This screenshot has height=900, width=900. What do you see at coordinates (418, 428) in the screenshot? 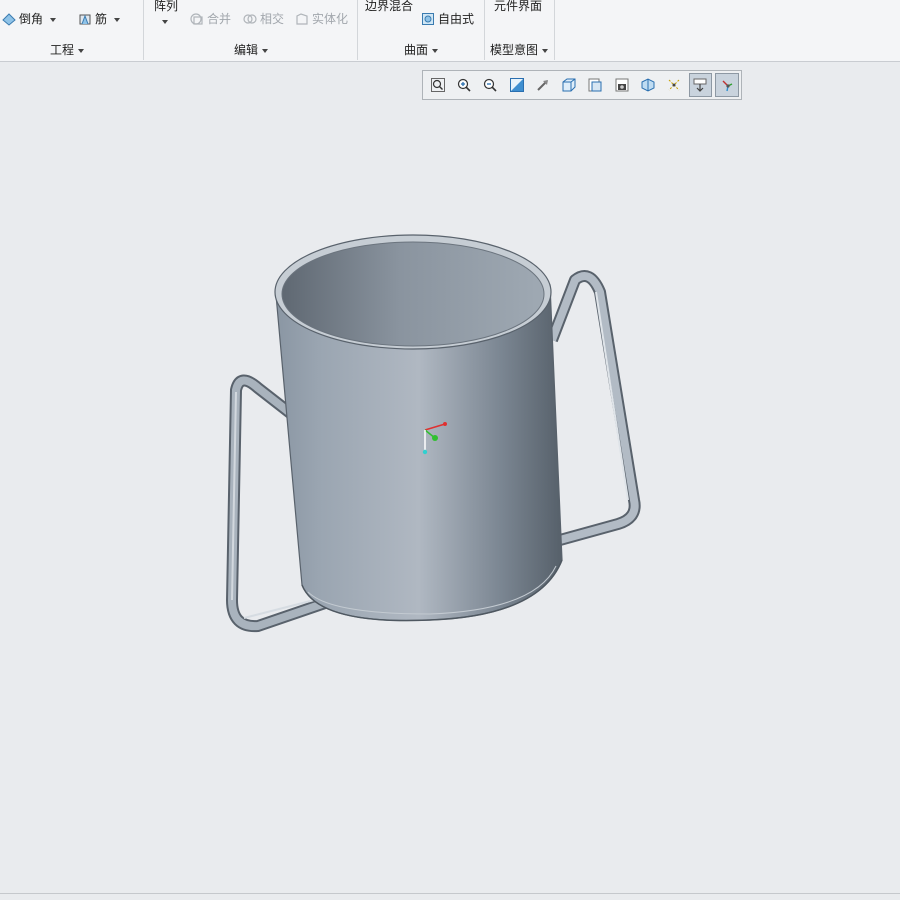
I see `cup-body` at bounding box center [418, 428].